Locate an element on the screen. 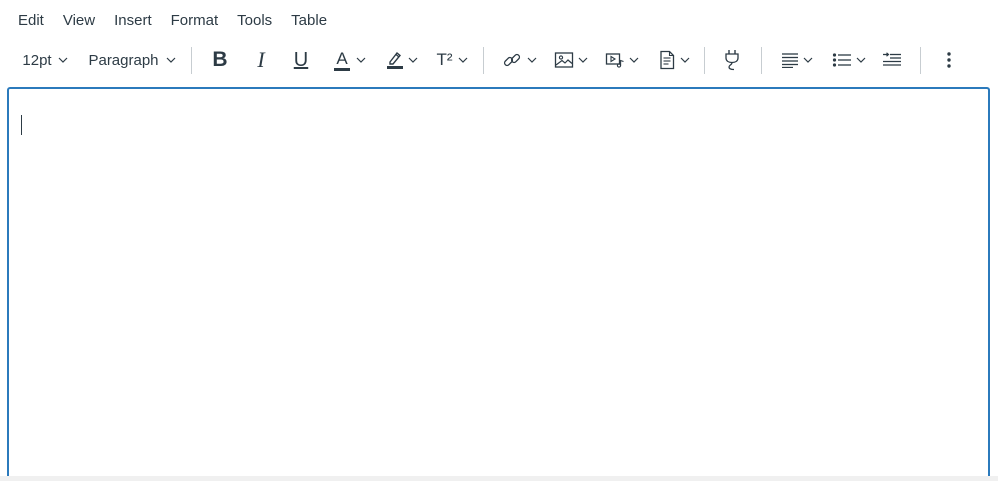 Image resolution: width=998 pixels, height=481 pixels. bullet-list-icon is located at coordinates (842, 60).